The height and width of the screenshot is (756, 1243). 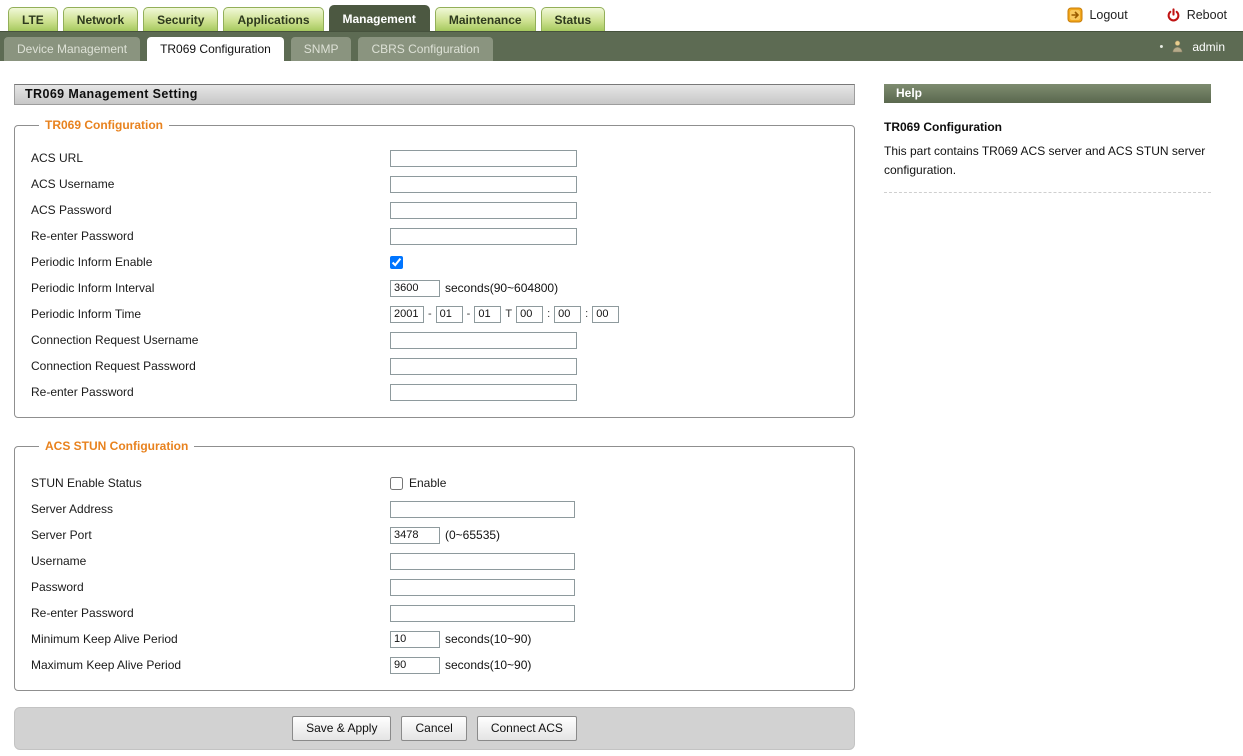 What do you see at coordinates (428, 483) in the screenshot?
I see `stun-enable-option-label: Enable` at bounding box center [428, 483].